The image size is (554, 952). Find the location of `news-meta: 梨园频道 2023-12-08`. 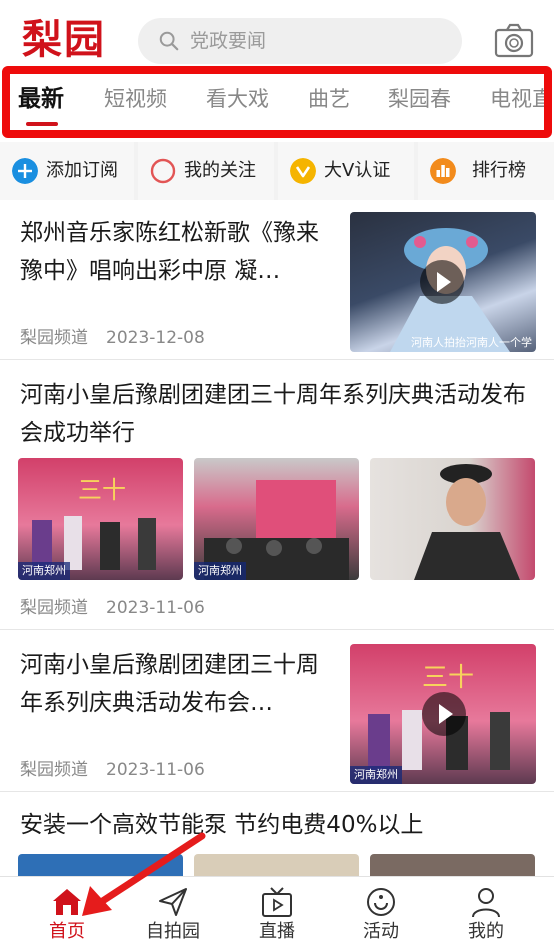

news-meta: 梨园频道 2023-12-08 is located at coordinates (112, 338).